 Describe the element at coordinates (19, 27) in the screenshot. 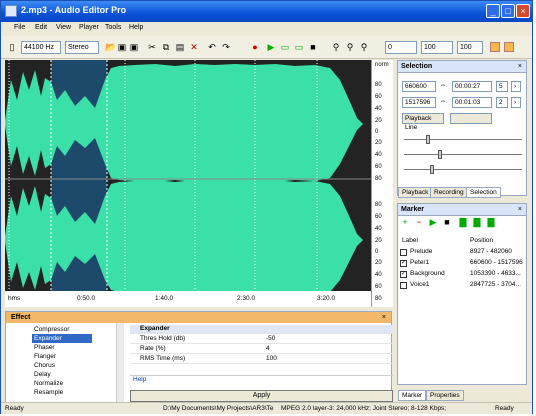

I see `menu-file: File` at that location.